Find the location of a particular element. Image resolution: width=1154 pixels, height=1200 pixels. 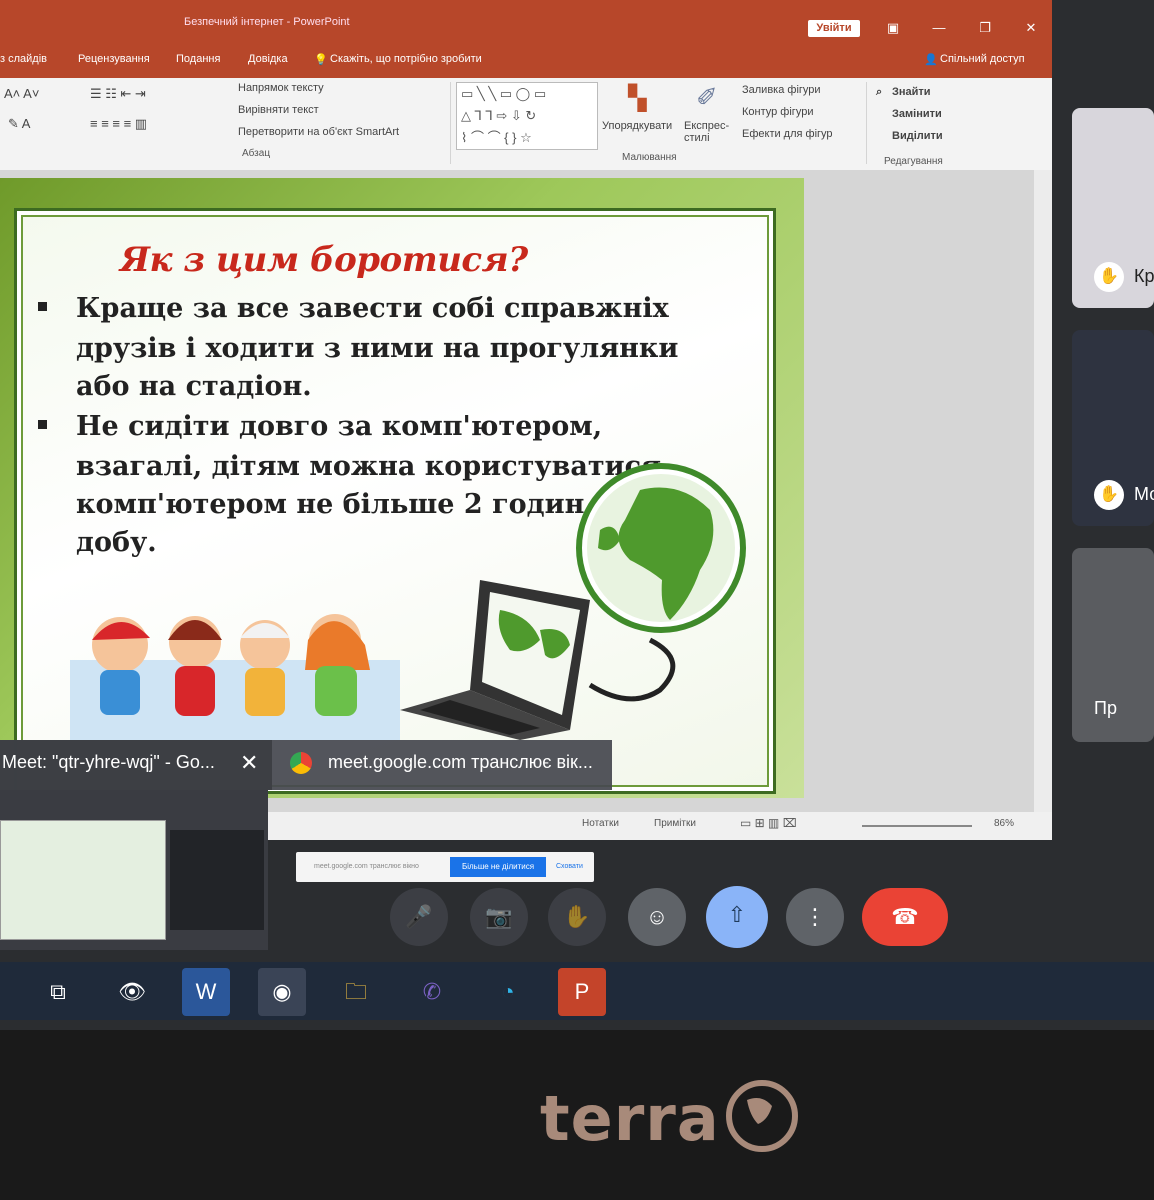

vertical-scrollbar is located at coordinates (1043, 495).